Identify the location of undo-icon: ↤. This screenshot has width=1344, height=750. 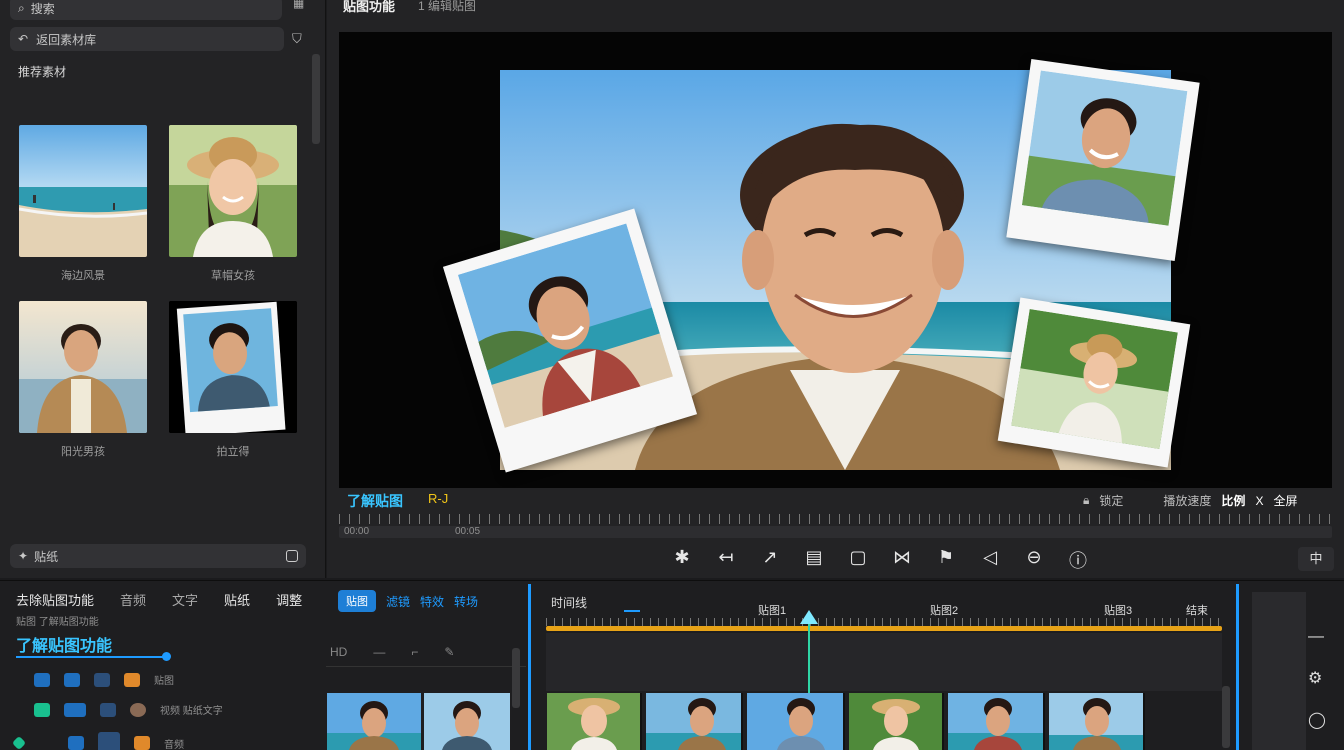
(726, 560).